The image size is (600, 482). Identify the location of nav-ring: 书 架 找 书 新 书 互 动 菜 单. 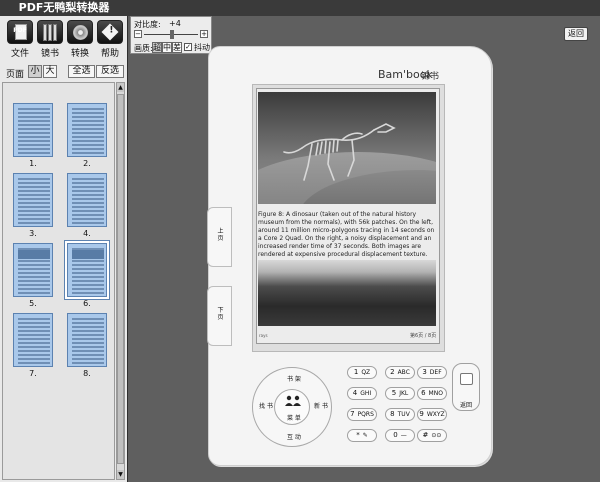
(292, 407).